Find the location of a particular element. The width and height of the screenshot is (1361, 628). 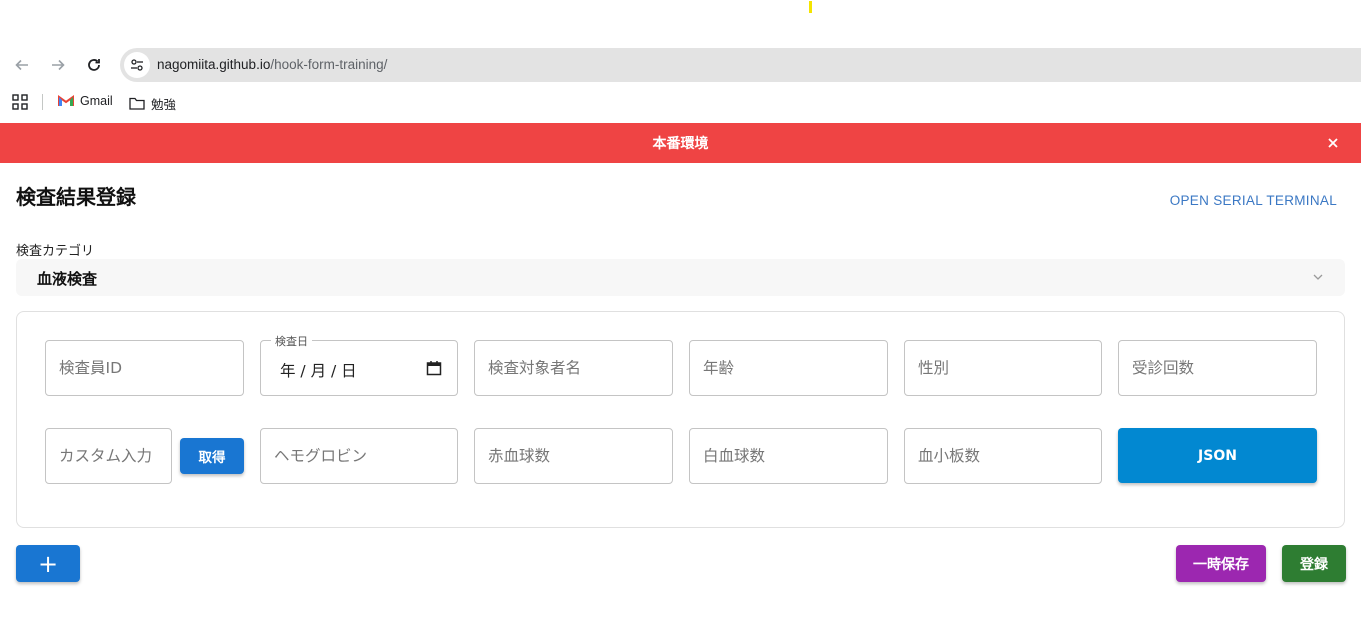

forward-button is located at coordinates (58, 65).